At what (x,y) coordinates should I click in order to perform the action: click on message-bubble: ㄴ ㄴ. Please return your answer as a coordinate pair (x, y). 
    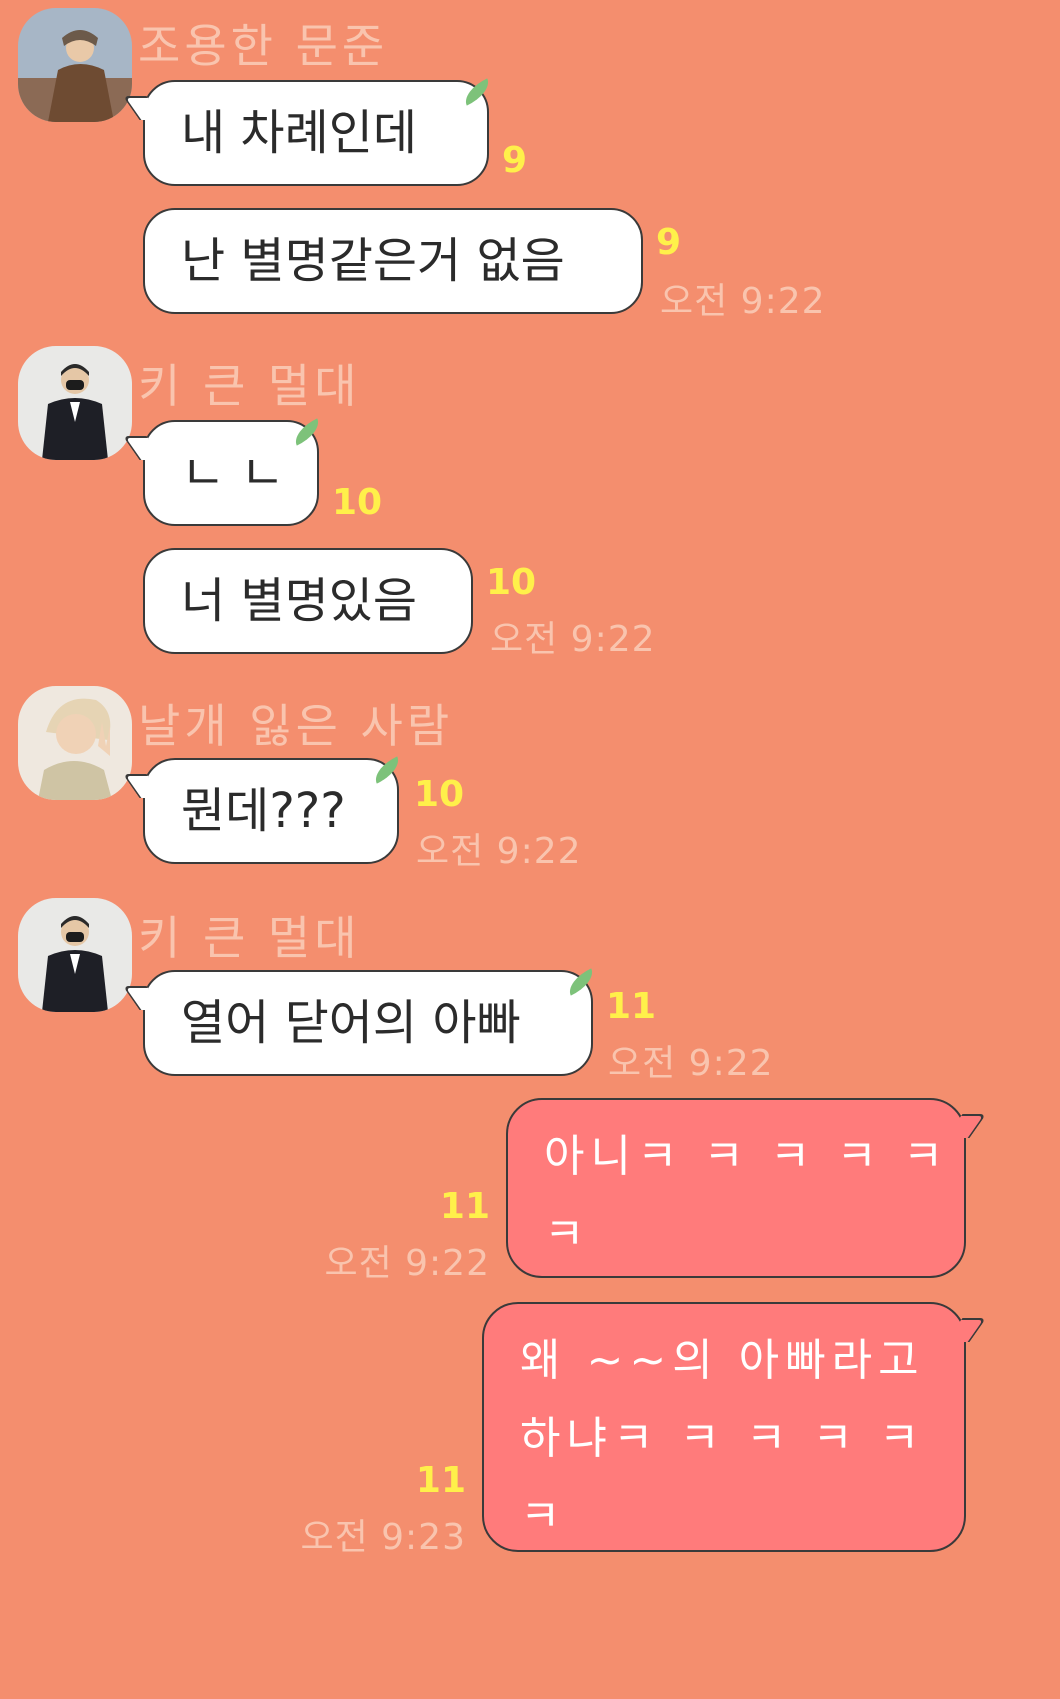
    Looking at the image, I should click on (231, 473).